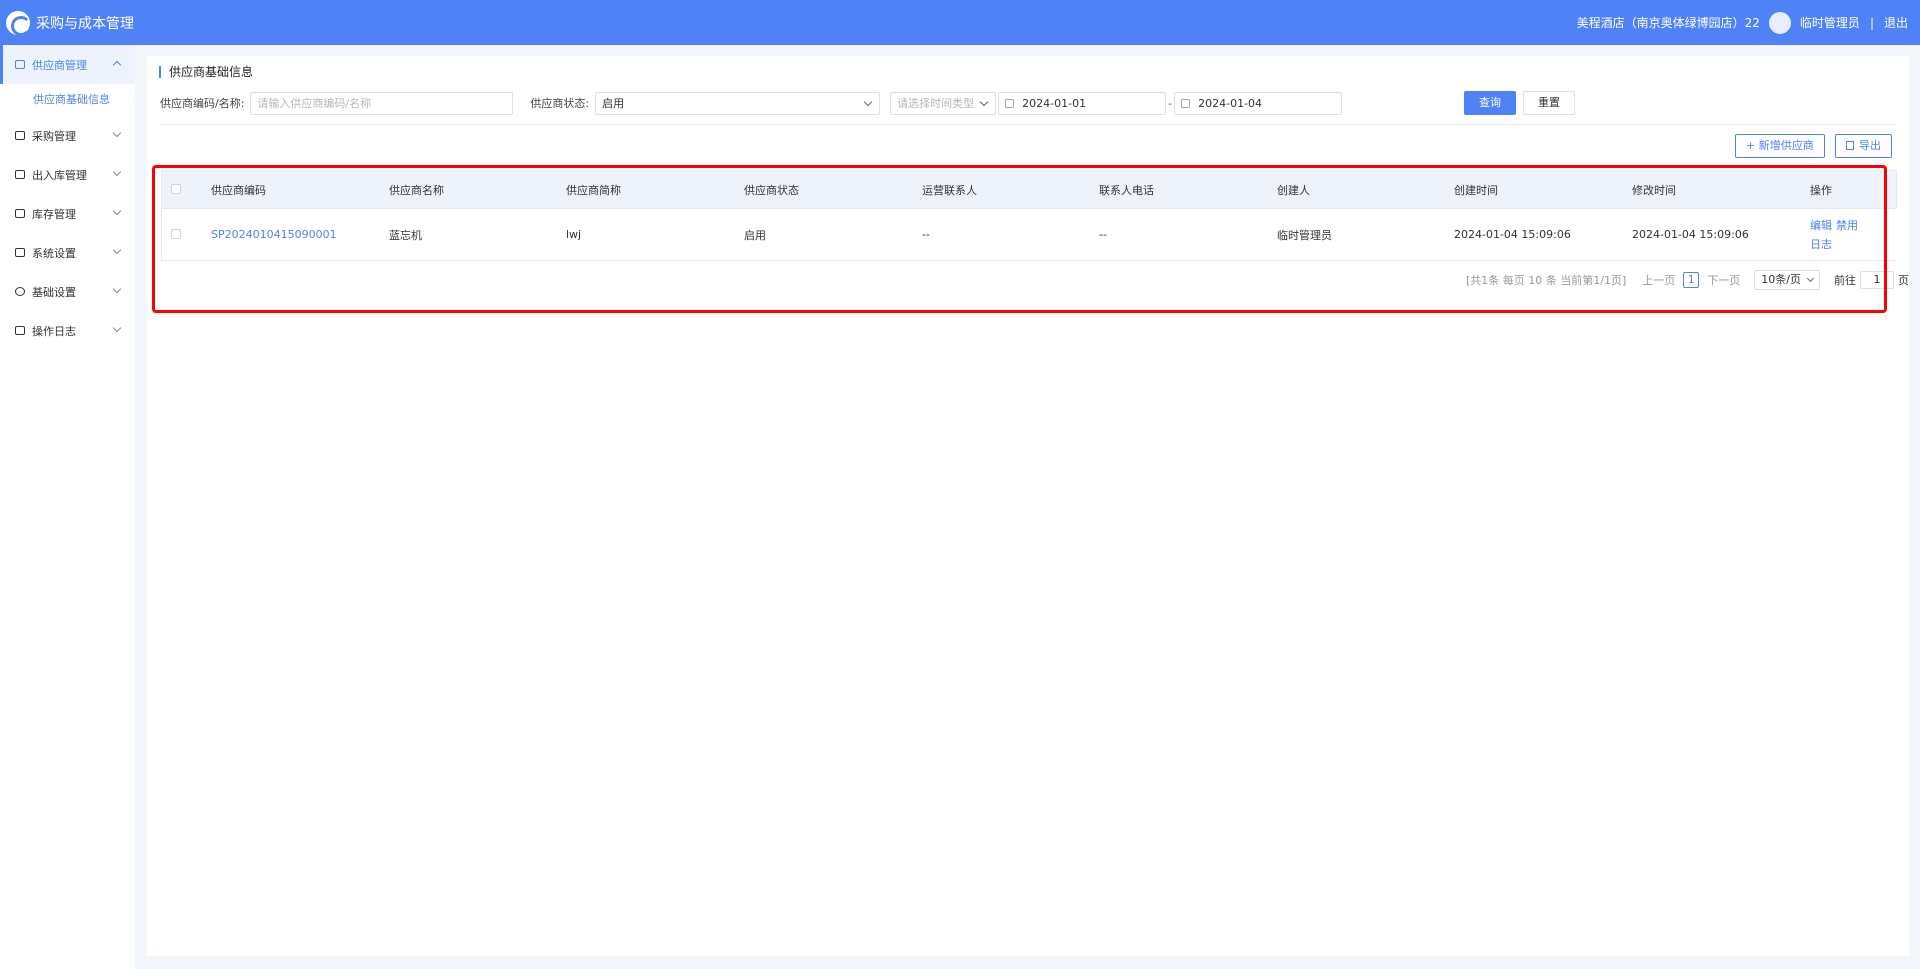 This screenshot has height=969, width=1920. Describe the element at coordinates (1845, 280) in the screenshot. I see `goto-label: 前往` at that location.